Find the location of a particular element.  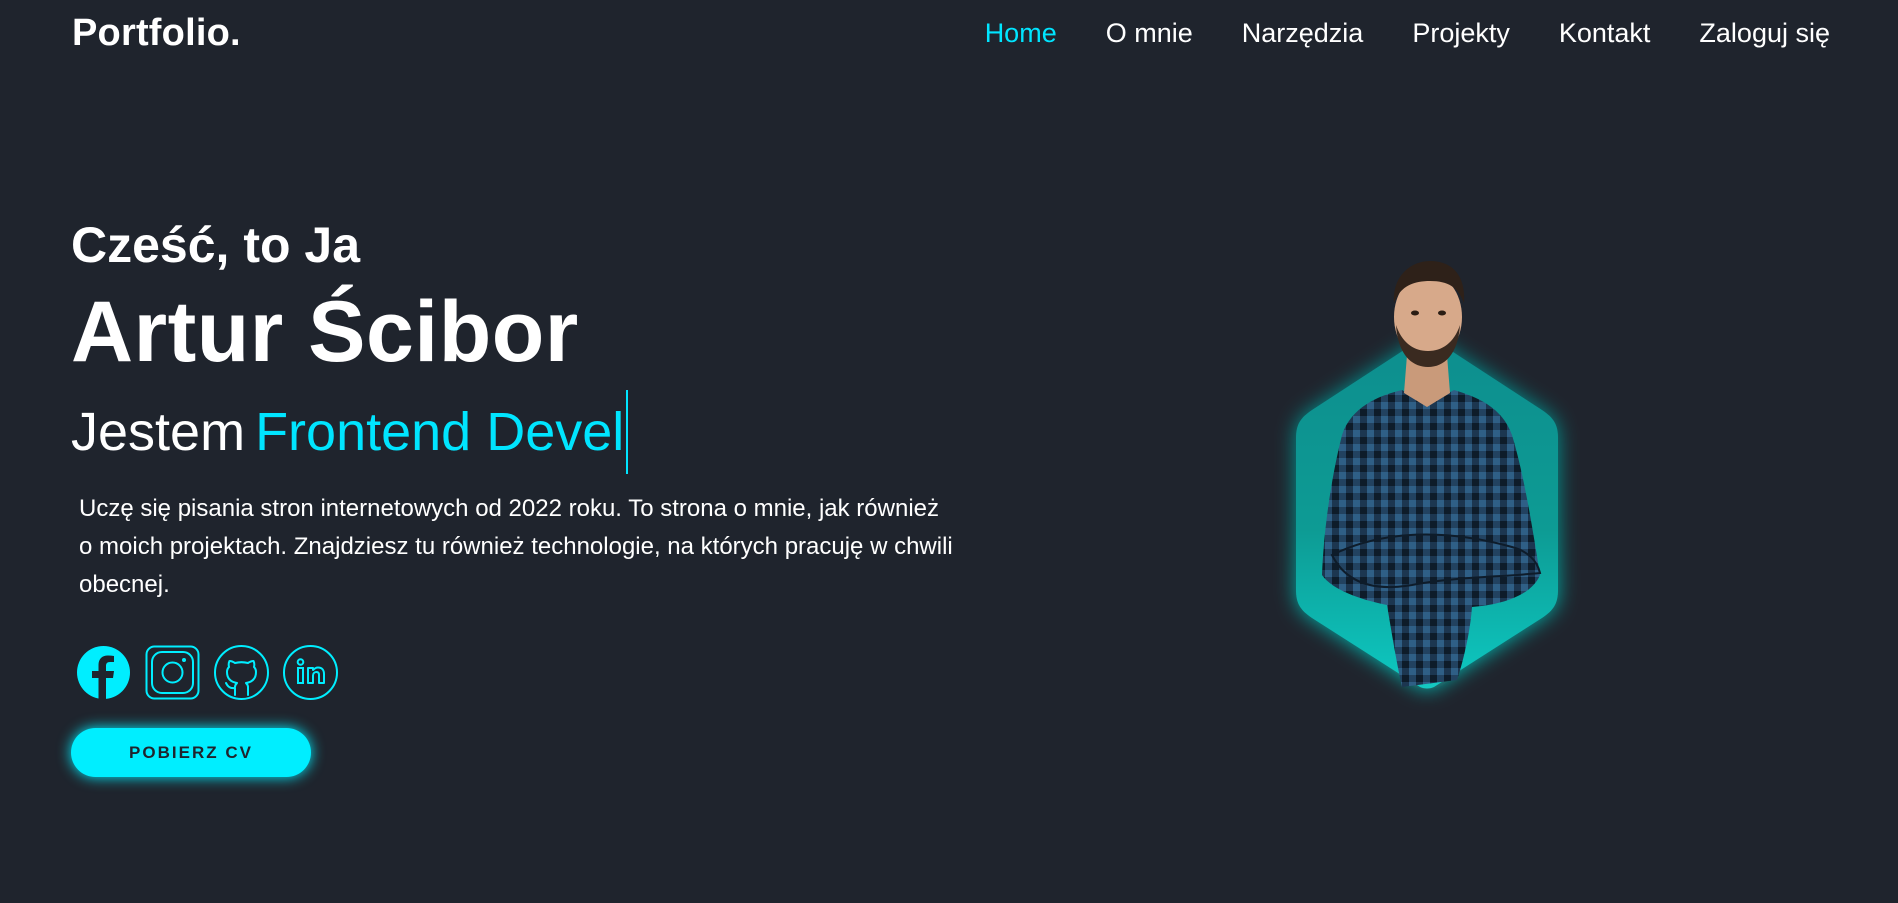

role-prefix: Jestem is located at coordinates (158, 432).